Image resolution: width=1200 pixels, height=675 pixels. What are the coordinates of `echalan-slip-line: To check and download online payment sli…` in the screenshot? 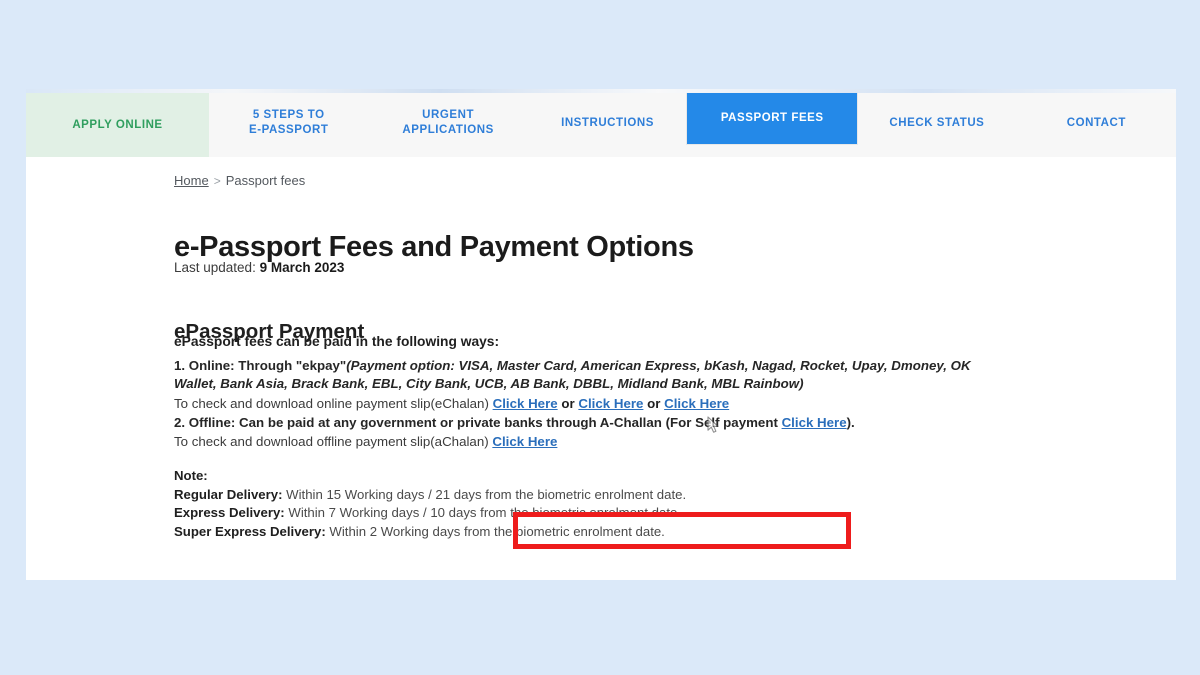 It's located at (589, 404).